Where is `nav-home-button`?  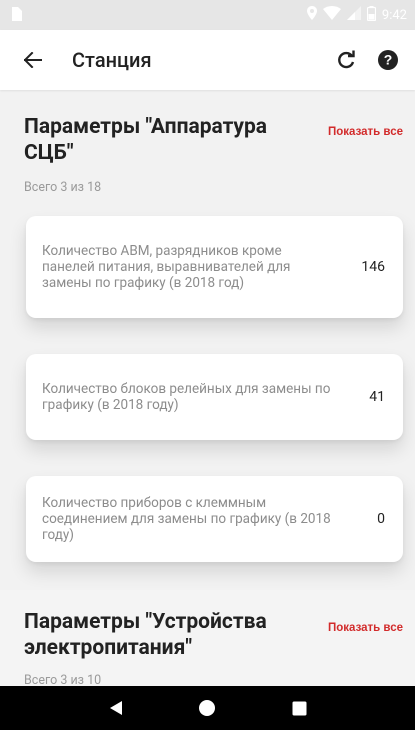 nav-home-button is located at coordinates (207, 708).